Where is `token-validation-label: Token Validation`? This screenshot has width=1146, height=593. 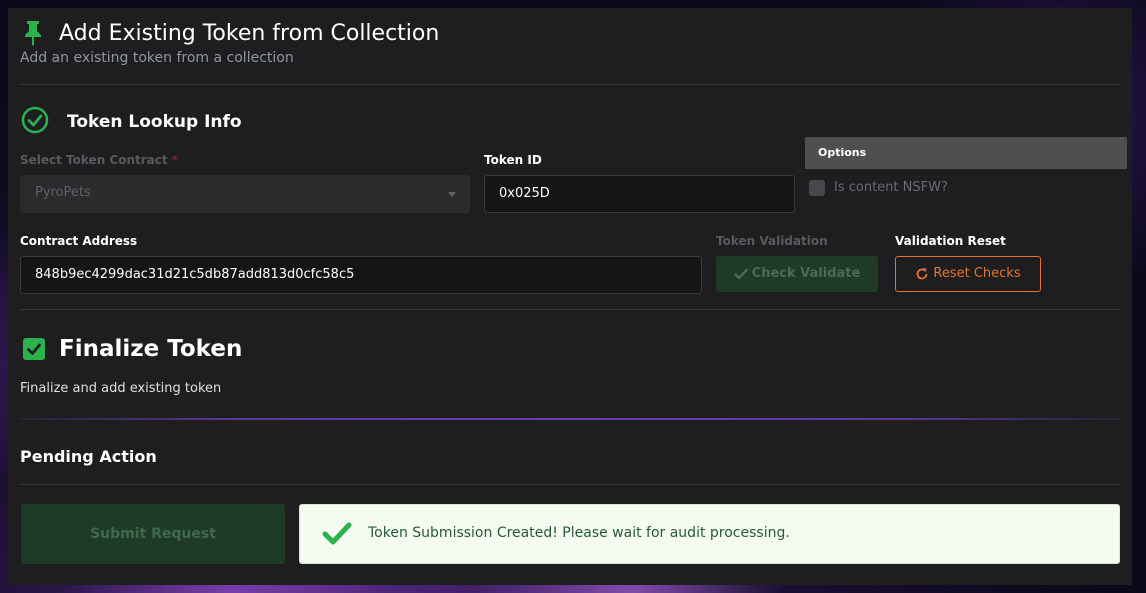 token-validation-label: Token Validation is located at coordinates (772, 241).